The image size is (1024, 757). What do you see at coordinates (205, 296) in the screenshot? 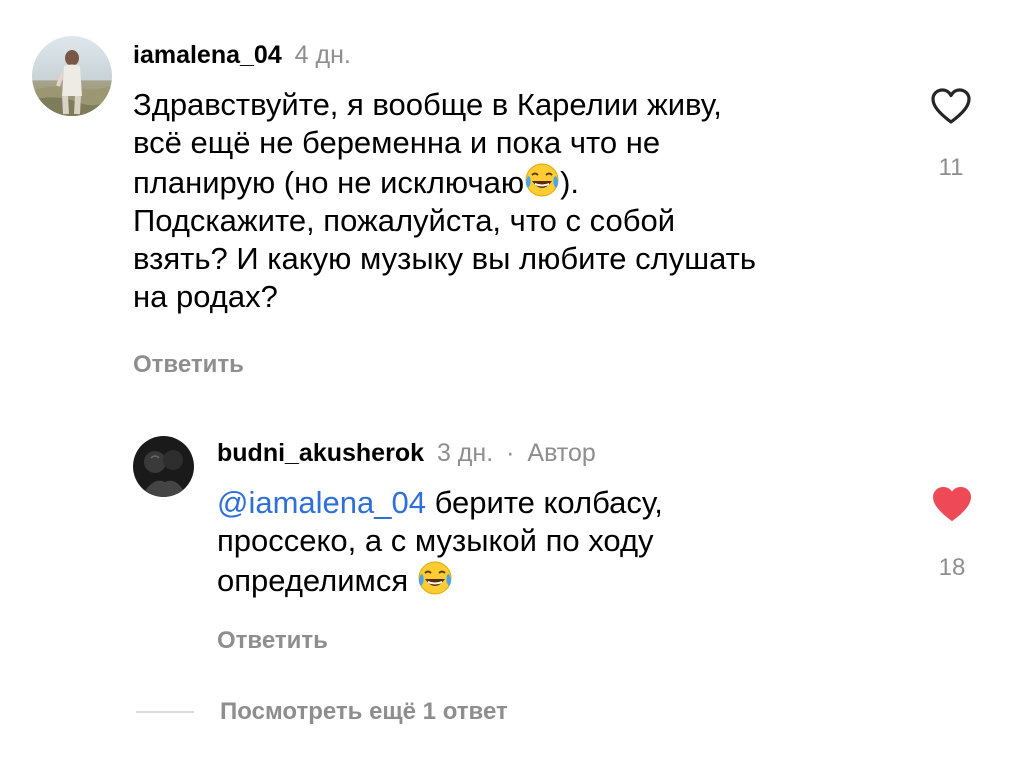
I see `comment-line: на родах?` at bounding box center [205, 296].